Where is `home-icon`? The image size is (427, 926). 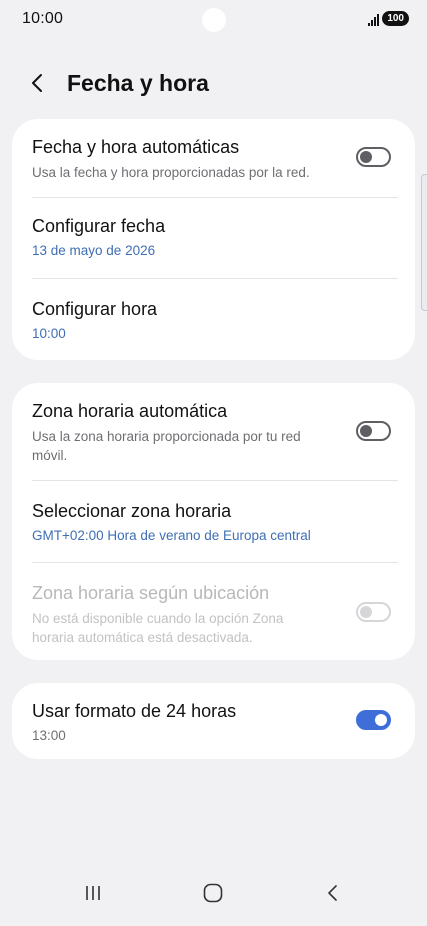
home-icon is located at coordinates (213, 893).